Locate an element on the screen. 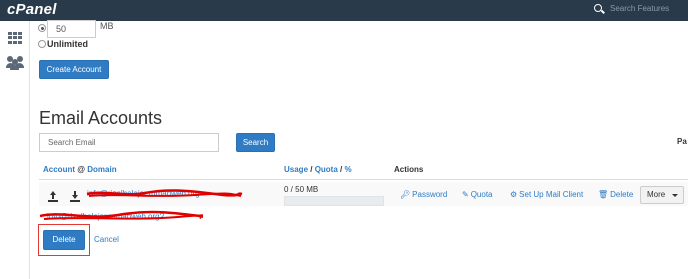  password-action: 🔑︎ Password is located at coordinates (423, 194).